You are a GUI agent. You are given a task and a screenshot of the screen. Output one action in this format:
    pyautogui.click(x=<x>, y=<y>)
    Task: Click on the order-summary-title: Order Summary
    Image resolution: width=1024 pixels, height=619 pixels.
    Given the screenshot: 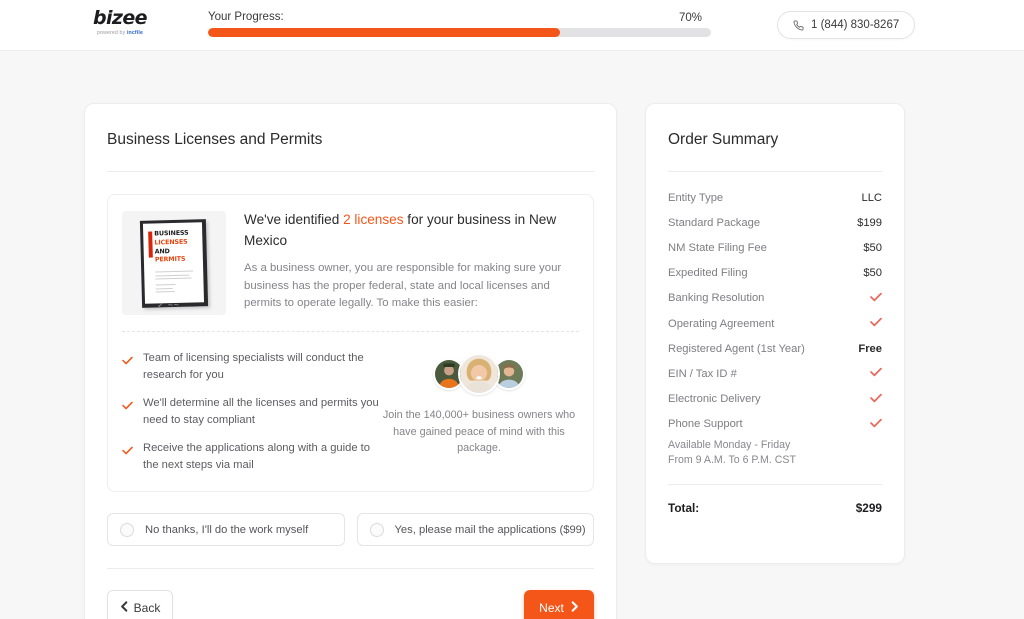 What is the action you would take?
    pyautogui.click(x=723, y=139)
    